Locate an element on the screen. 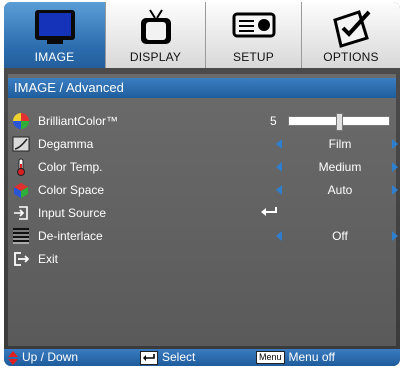 This screenshot has width=405, height=368. color-space-value: Auto is located at coordinates (340, 190).